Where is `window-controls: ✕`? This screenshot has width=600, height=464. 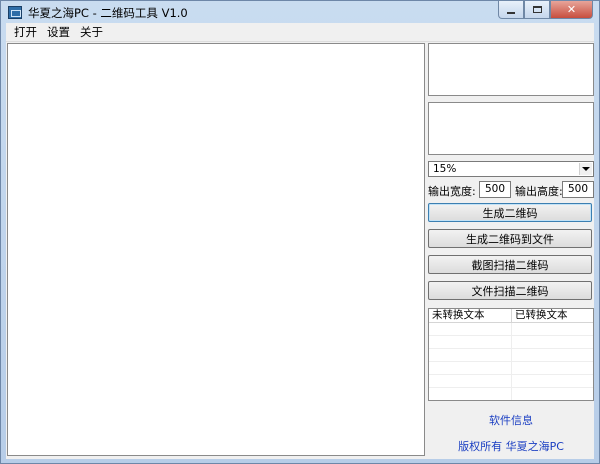 window-controls: ✕ is located at coordinates (545, 10).